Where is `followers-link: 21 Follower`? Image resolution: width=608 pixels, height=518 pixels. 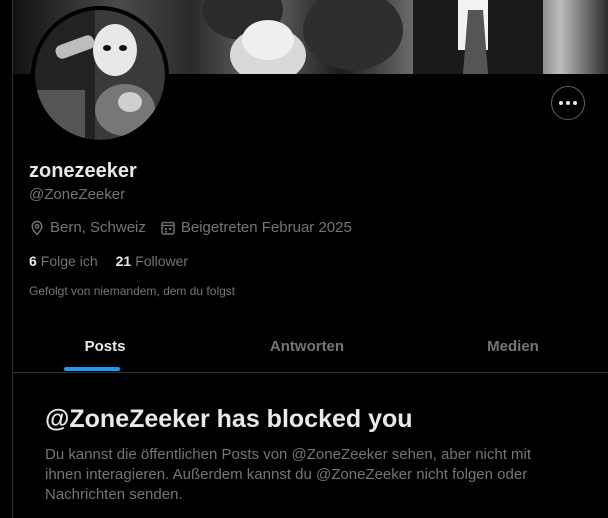
followers-link: 21 Follower is located at coordinates (152, 261).